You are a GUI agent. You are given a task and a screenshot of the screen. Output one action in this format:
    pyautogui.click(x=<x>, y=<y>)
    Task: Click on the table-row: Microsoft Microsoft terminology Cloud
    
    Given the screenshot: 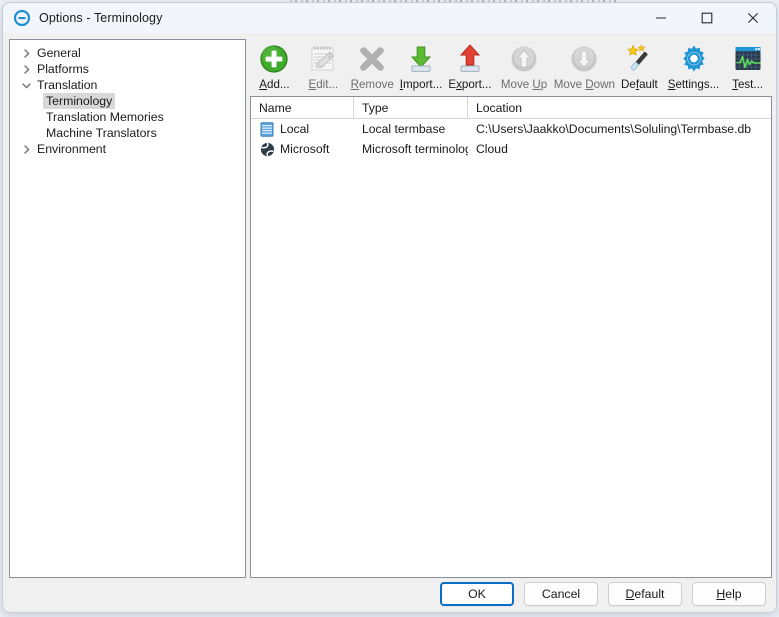 What is the action you would take?
    pyautogui.click(x=511, y=149)
    